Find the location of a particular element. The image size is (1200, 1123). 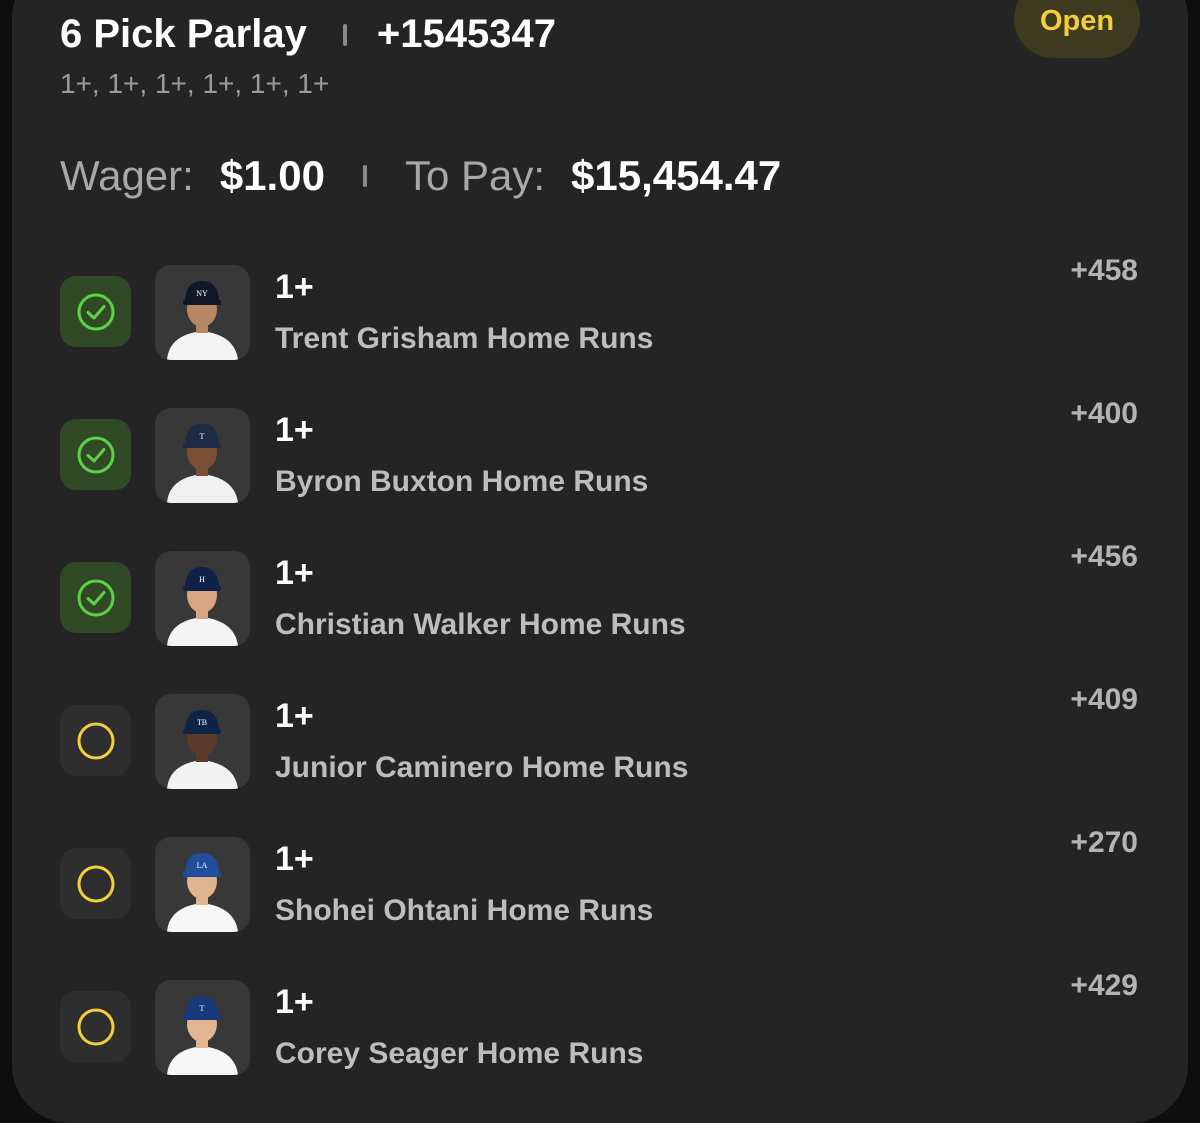

svg-text: H is located at coordinates (202, 579).